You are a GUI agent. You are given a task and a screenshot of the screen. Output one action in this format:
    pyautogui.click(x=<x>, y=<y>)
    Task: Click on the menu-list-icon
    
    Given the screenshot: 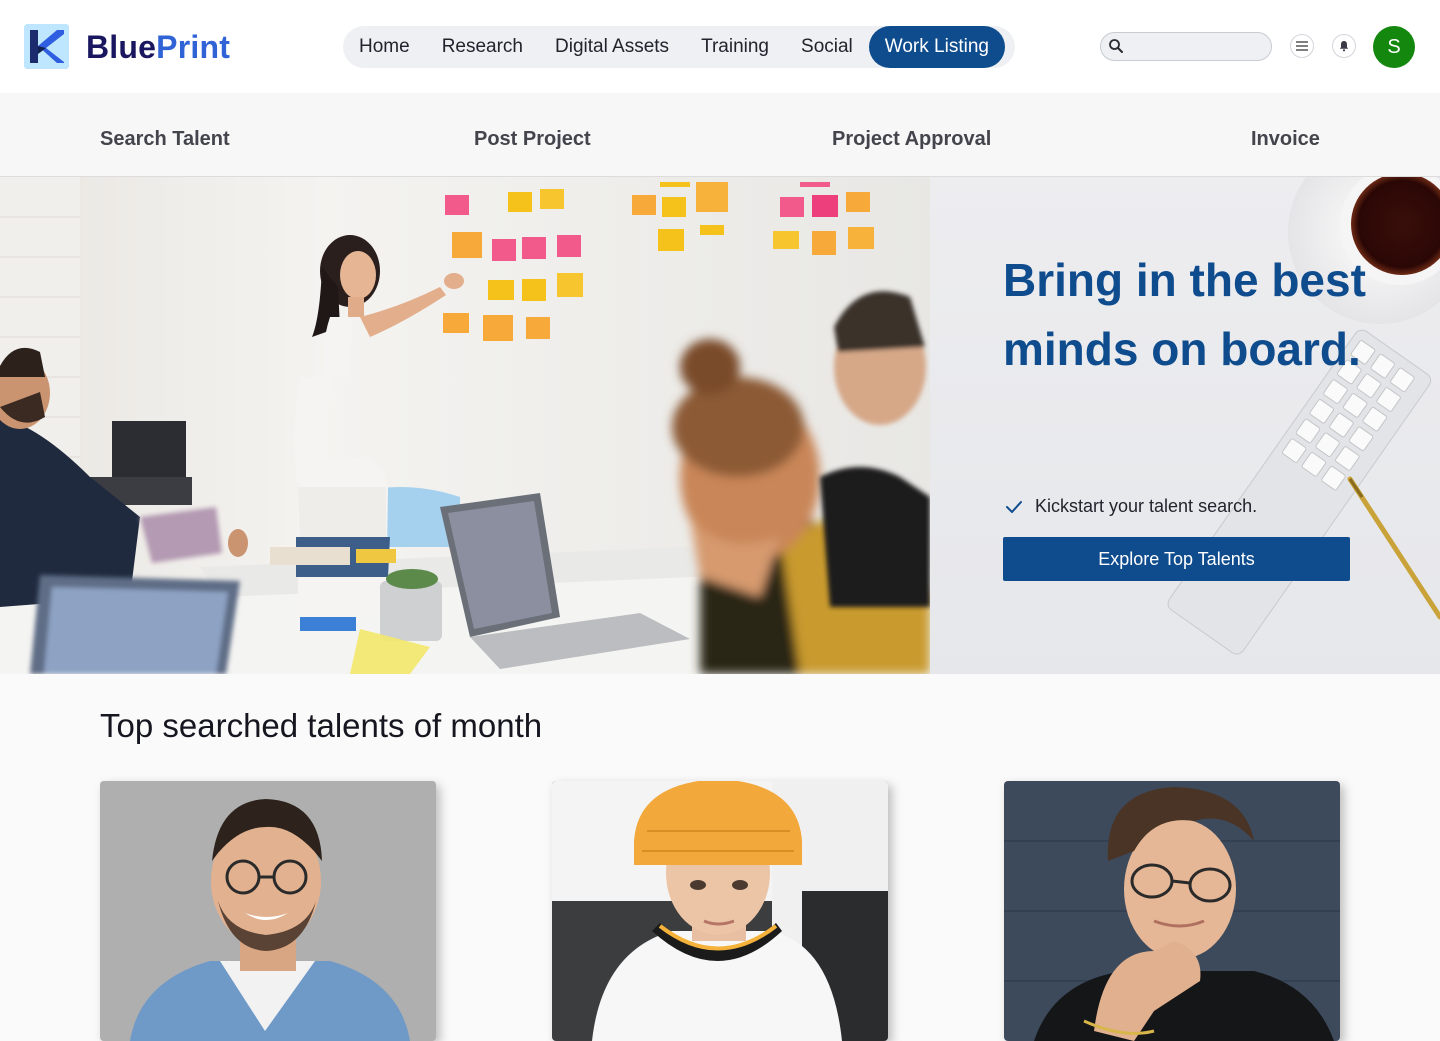 What is the action you would take?
    pyautogui.click(x=1302, y=46)
    